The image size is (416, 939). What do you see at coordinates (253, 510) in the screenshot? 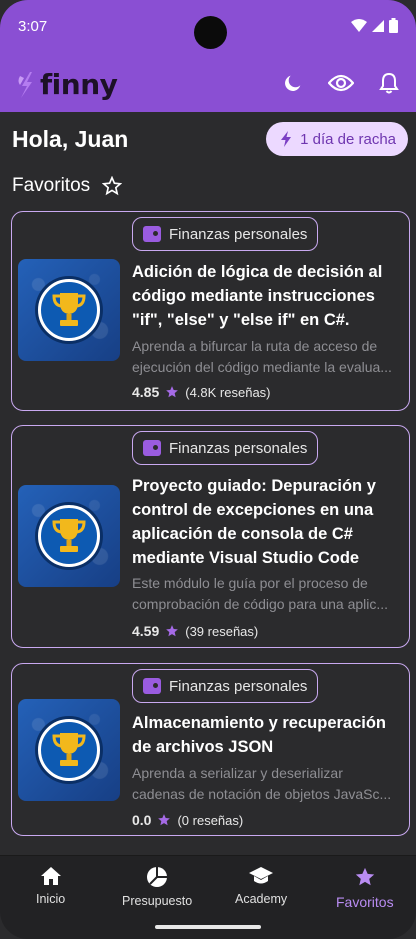
I see `course-title-line: control de excepciones en una` at bounding box center [253, 510].